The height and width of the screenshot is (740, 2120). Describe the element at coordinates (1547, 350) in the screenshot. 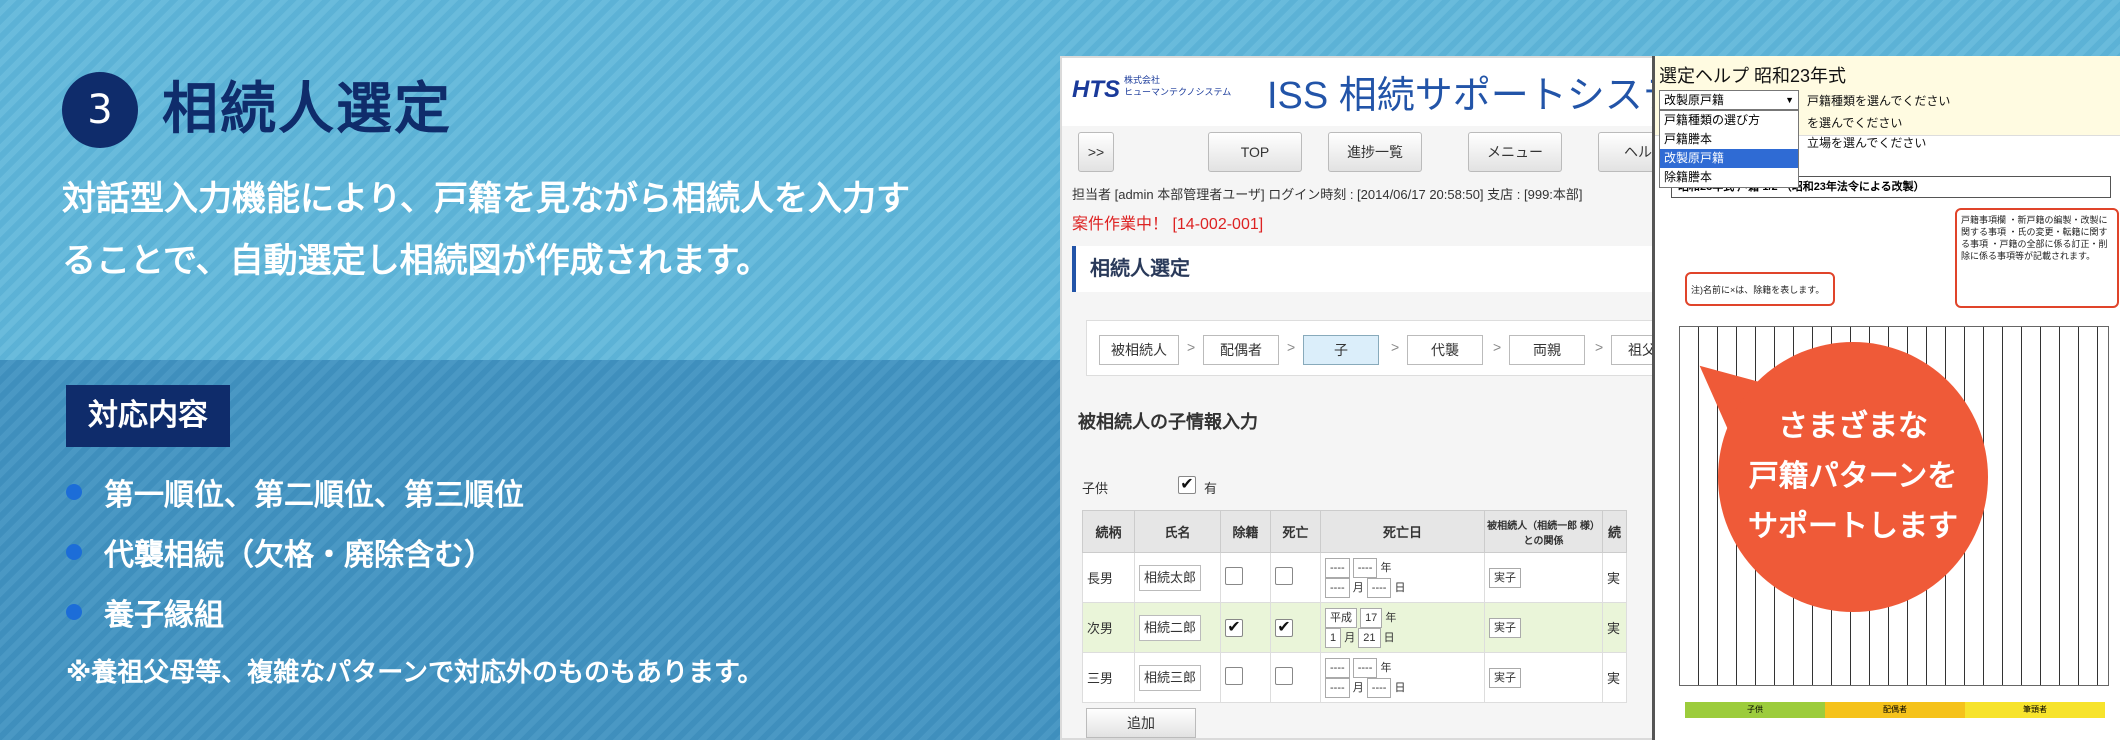

I see `step-parents: 両親` at that location.